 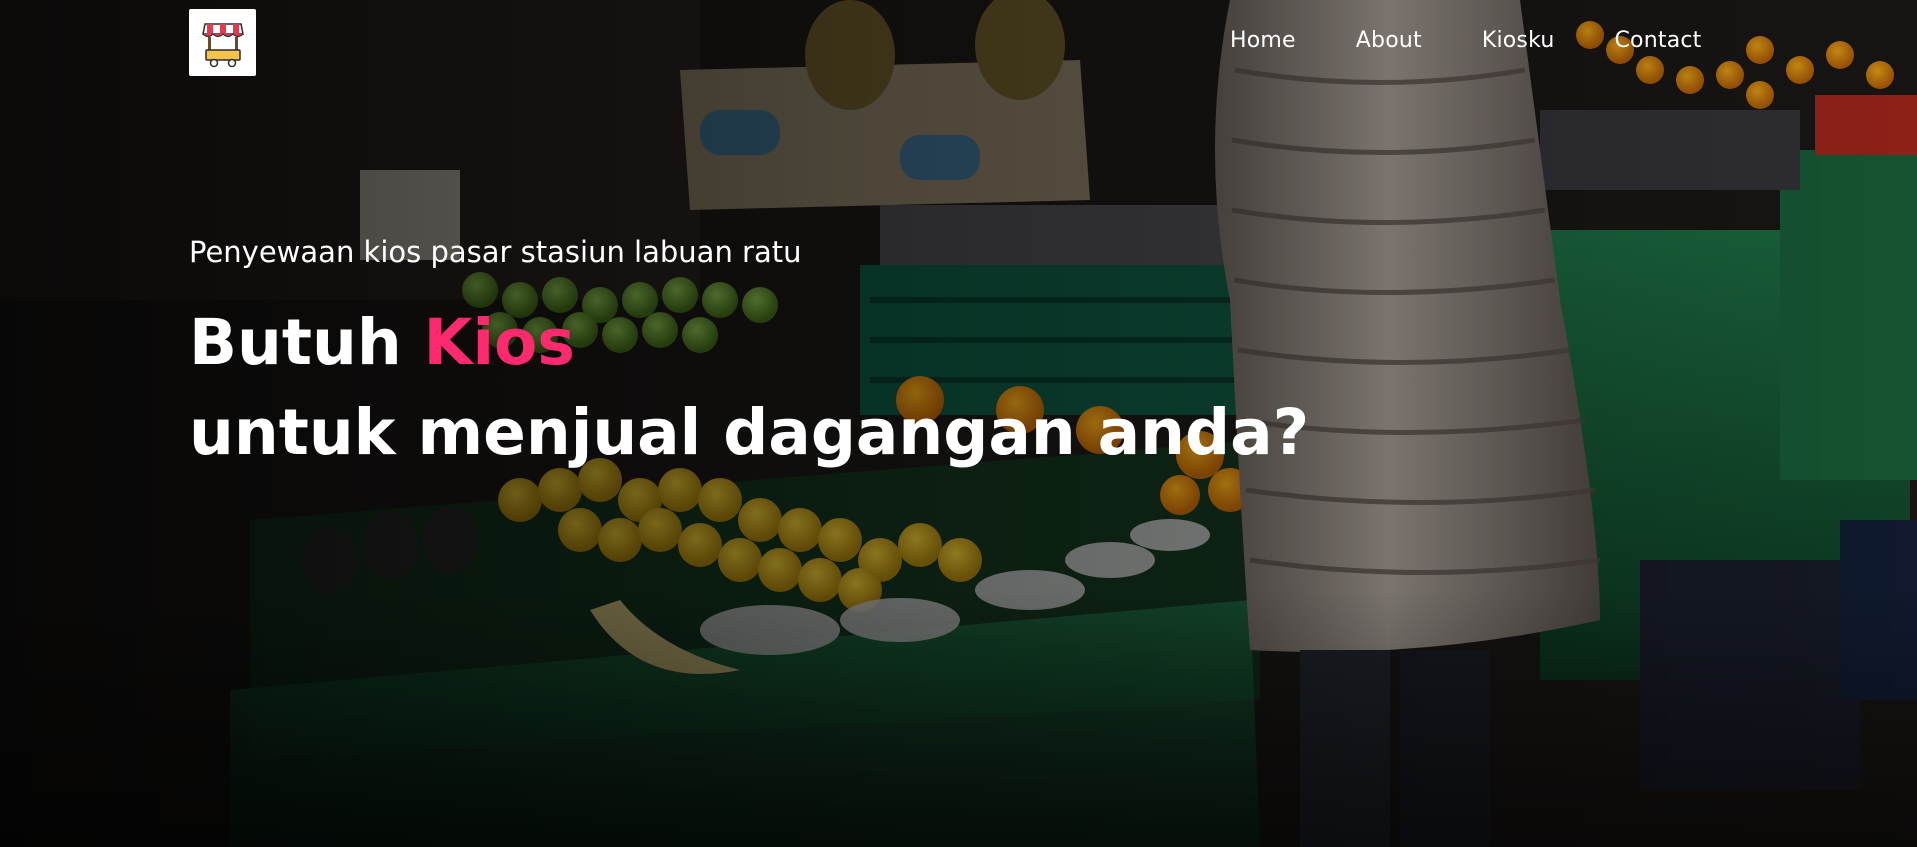 What do you see at coordinates (749, 388) in the screenshot?
I see `hero-headline: Butuh Kios untuk menjual dagangan anda?` at bounding box center [749, 388].